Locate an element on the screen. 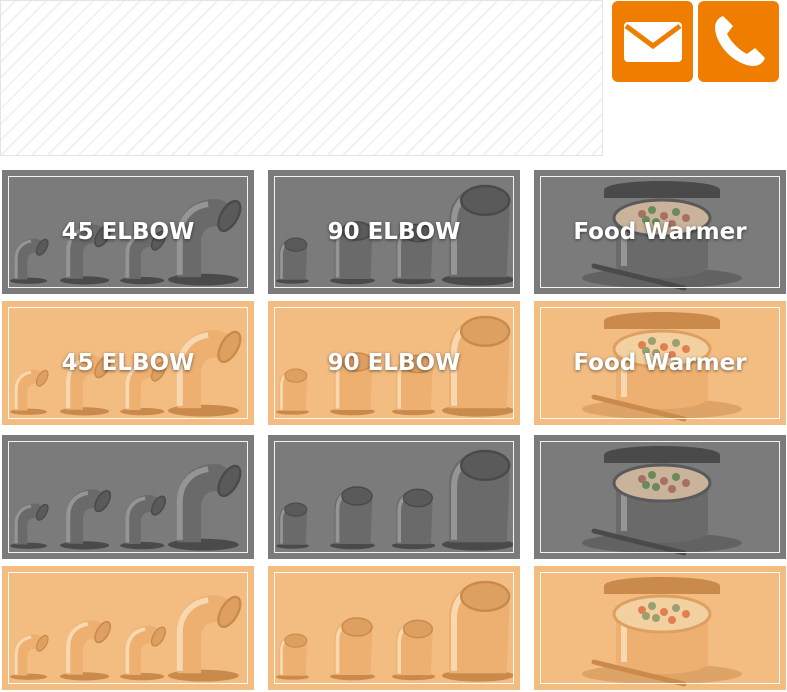 The width and height of the screenshot is (787, 692). envelope-icon is located at coordinates (652, 41).